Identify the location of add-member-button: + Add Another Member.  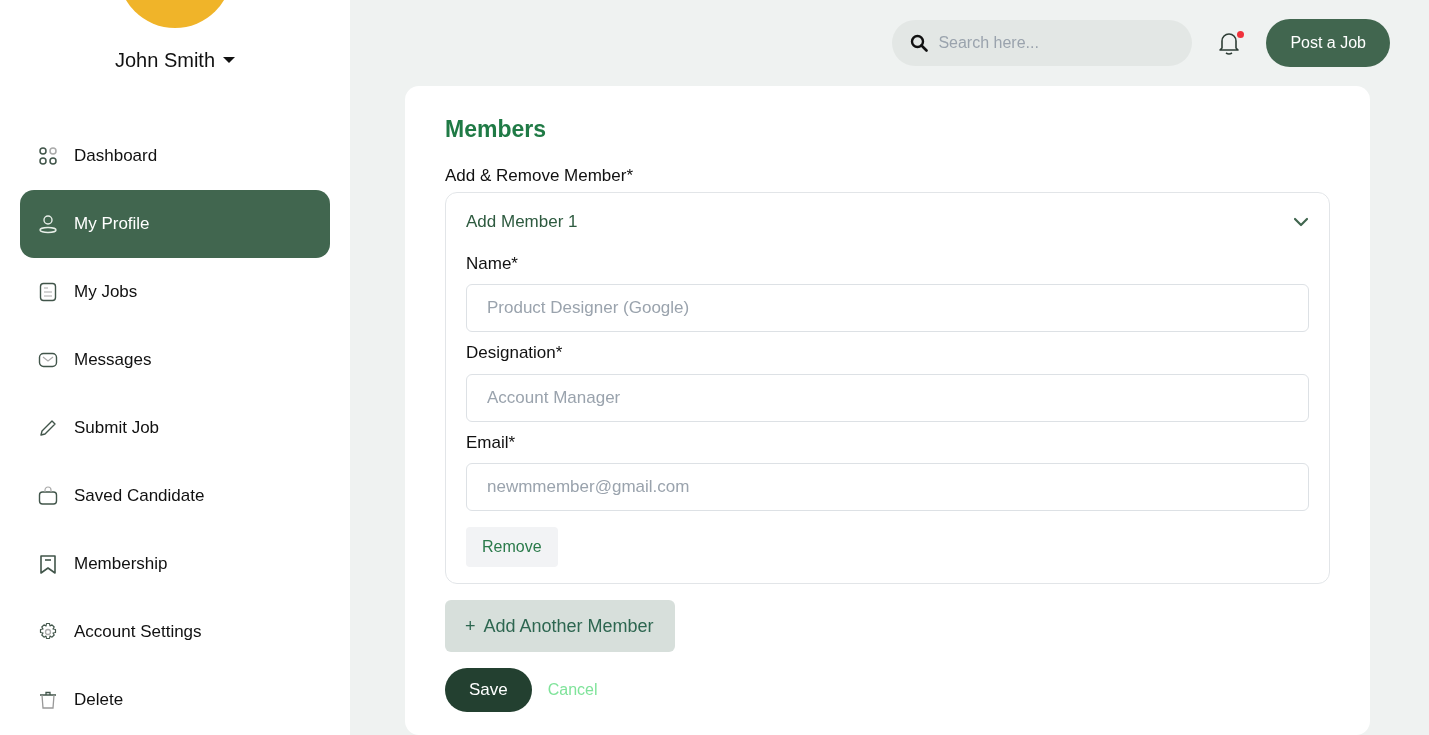
(560, 626).